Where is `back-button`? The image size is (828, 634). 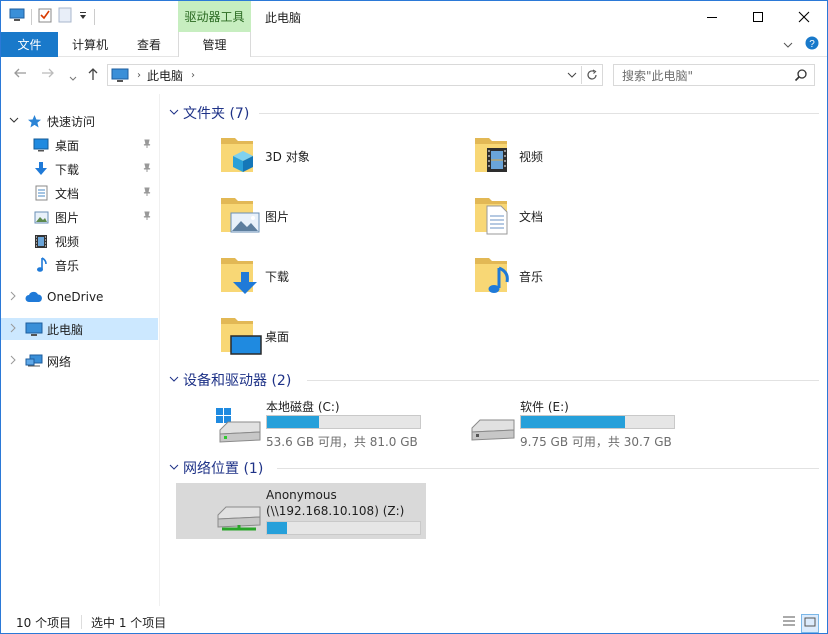
back-button is located at coordinates (20, 75).